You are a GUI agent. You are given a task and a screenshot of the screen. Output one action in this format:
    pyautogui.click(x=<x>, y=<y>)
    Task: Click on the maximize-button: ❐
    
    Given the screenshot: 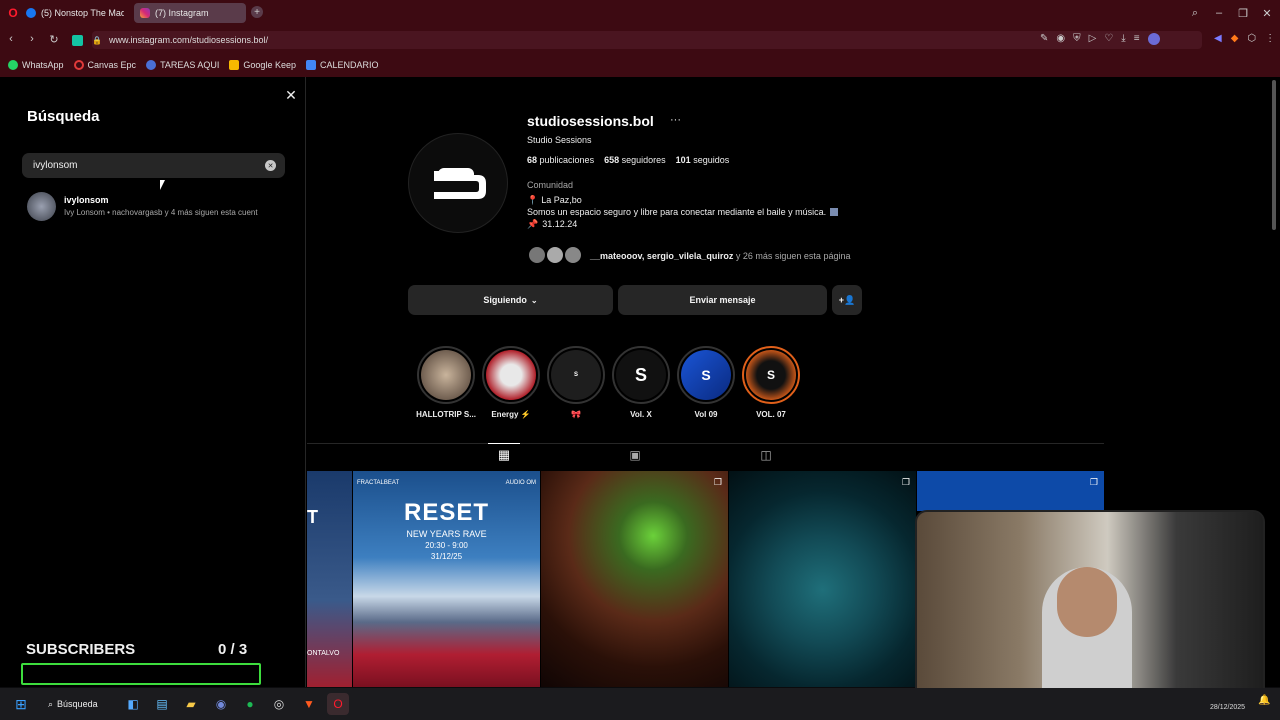 What is the action you would take?
    pyautogui.click(x=1243, y=13)
    